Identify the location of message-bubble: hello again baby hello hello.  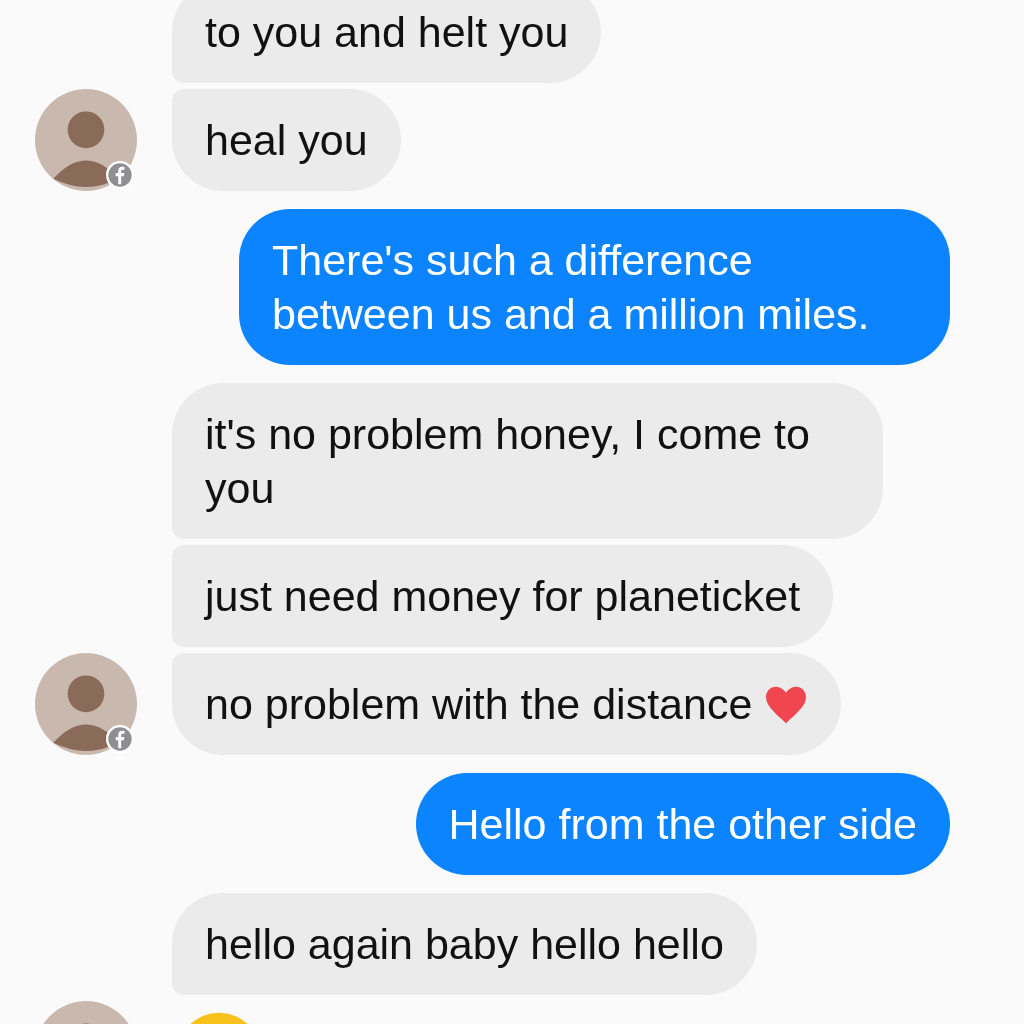
(464, 944).